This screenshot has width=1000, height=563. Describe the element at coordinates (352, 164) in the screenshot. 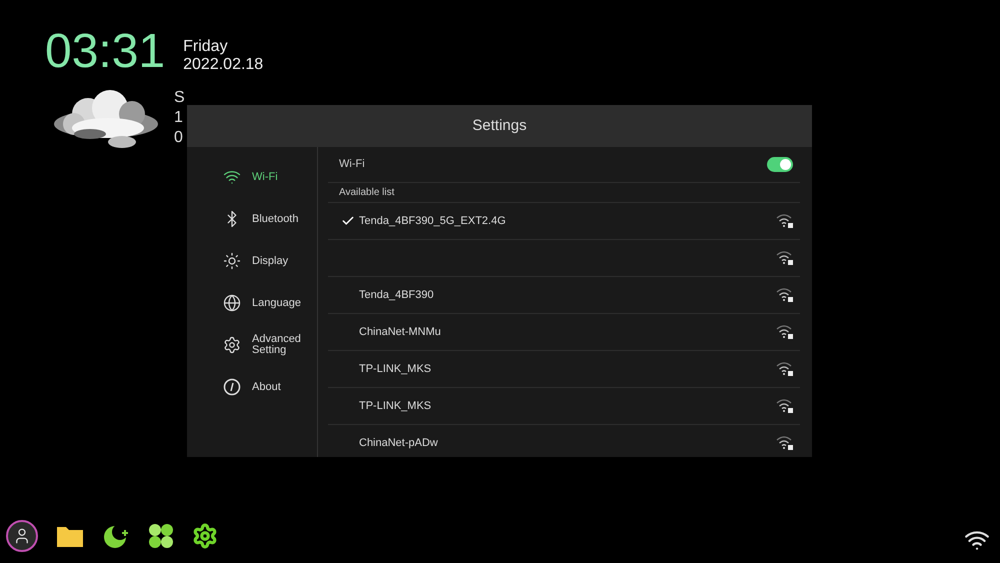

I see `wifi-label: Wi-Fi` at that location.